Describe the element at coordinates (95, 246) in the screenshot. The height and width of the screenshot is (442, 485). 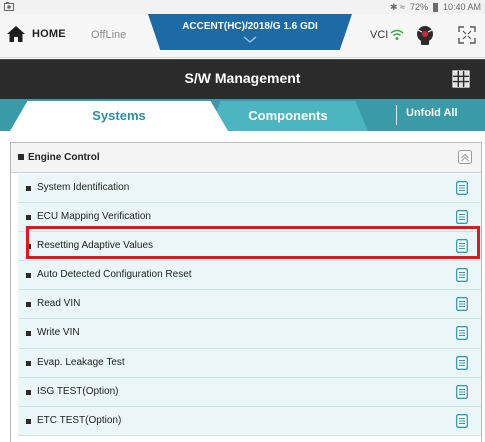
I see `list-item-label: Resetting Adaptive Values` at that location.